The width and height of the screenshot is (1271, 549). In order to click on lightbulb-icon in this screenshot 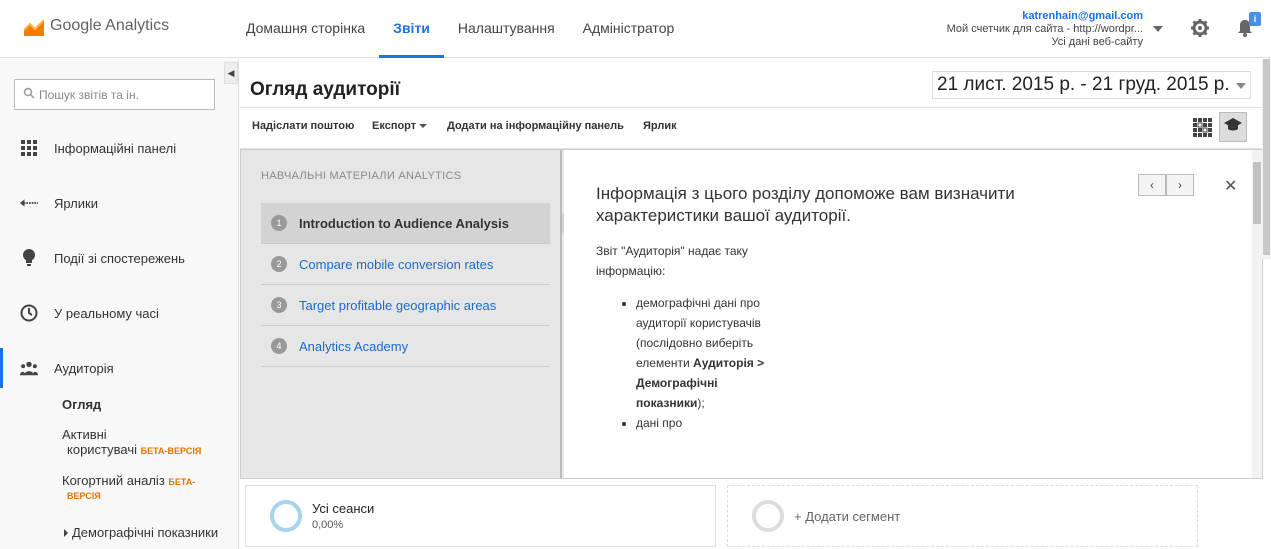, I will do `click(29, 258)`.